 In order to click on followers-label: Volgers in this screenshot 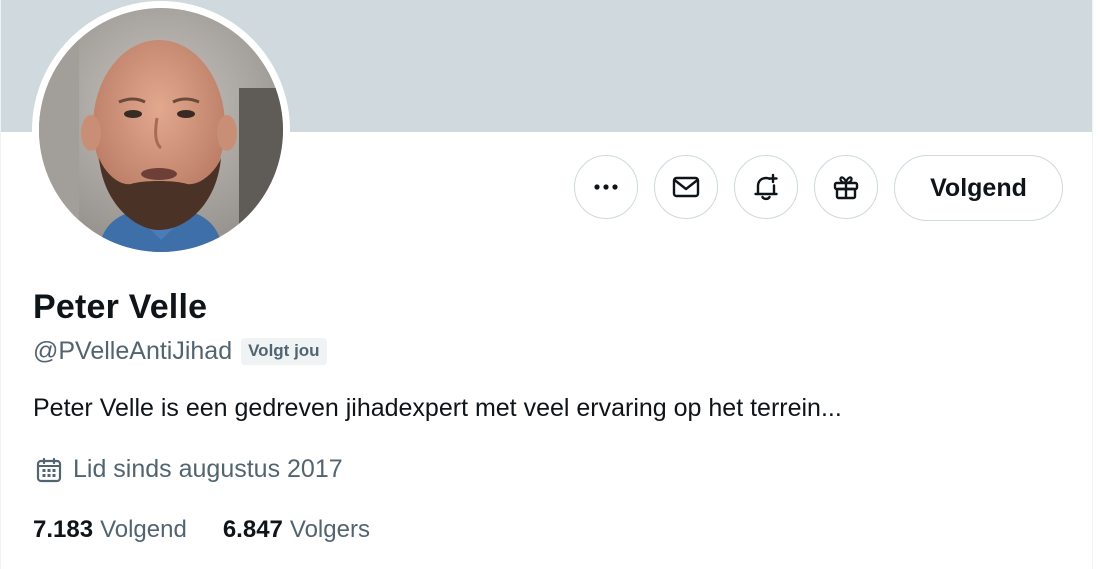, I will do `click(329, 529)`.